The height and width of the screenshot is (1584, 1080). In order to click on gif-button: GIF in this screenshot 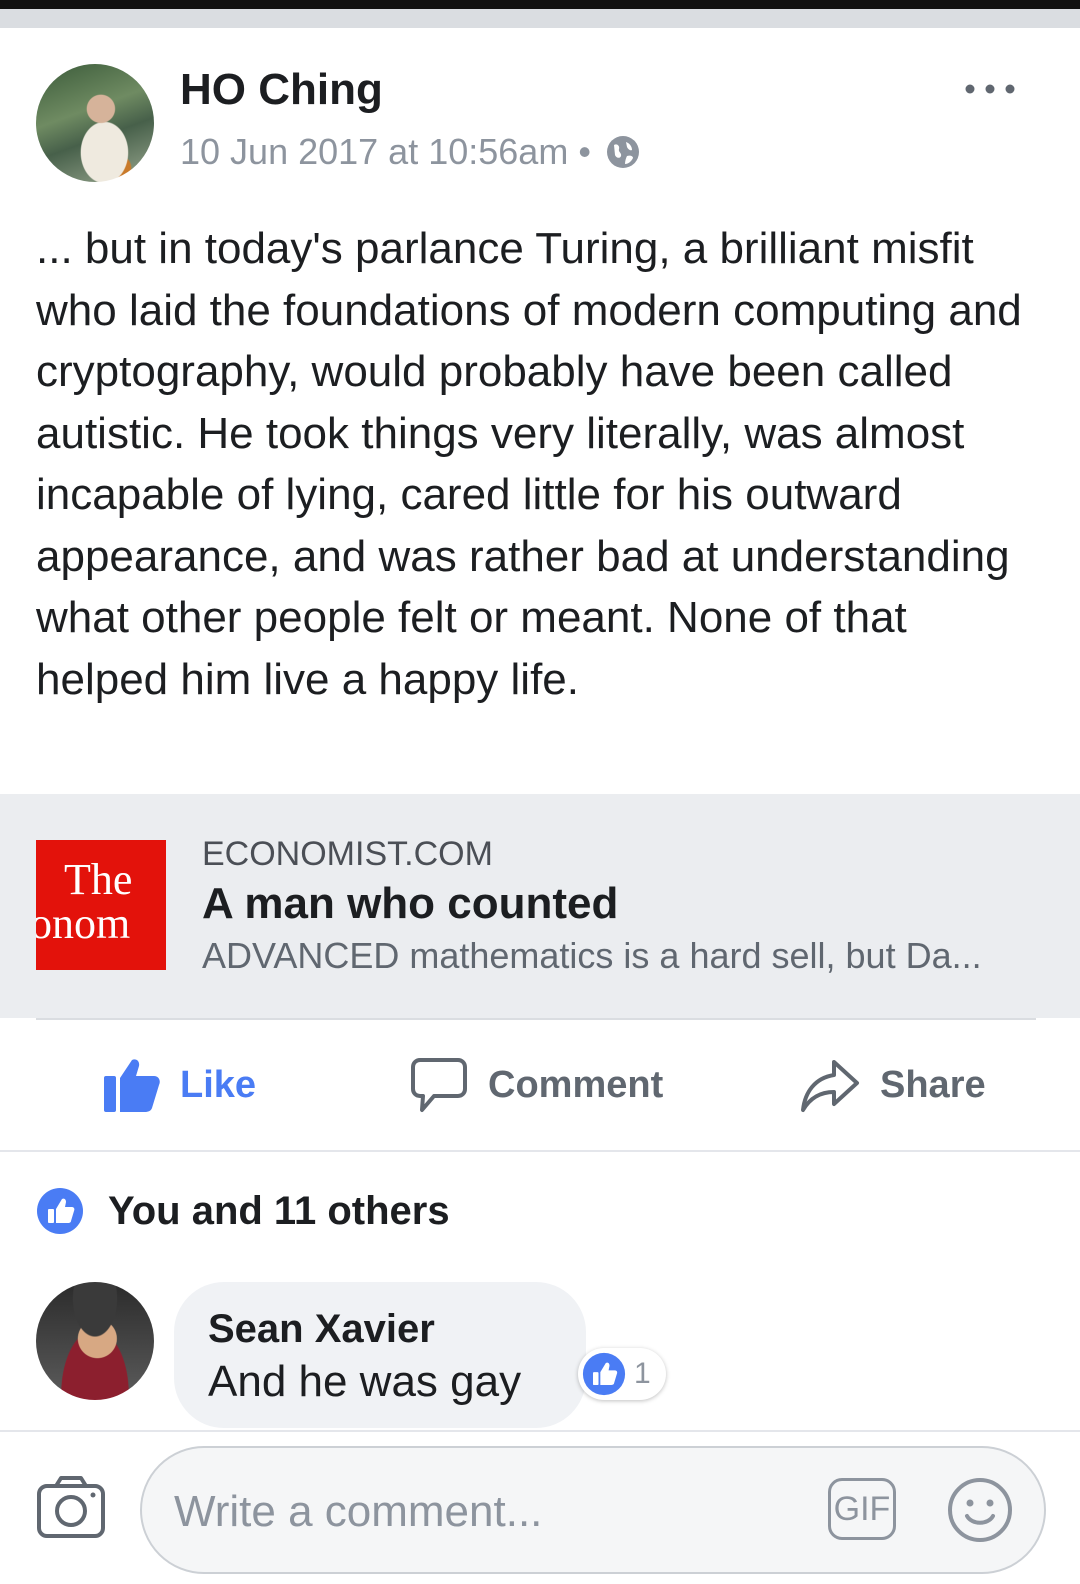, I will do `click(862, 1509)`.